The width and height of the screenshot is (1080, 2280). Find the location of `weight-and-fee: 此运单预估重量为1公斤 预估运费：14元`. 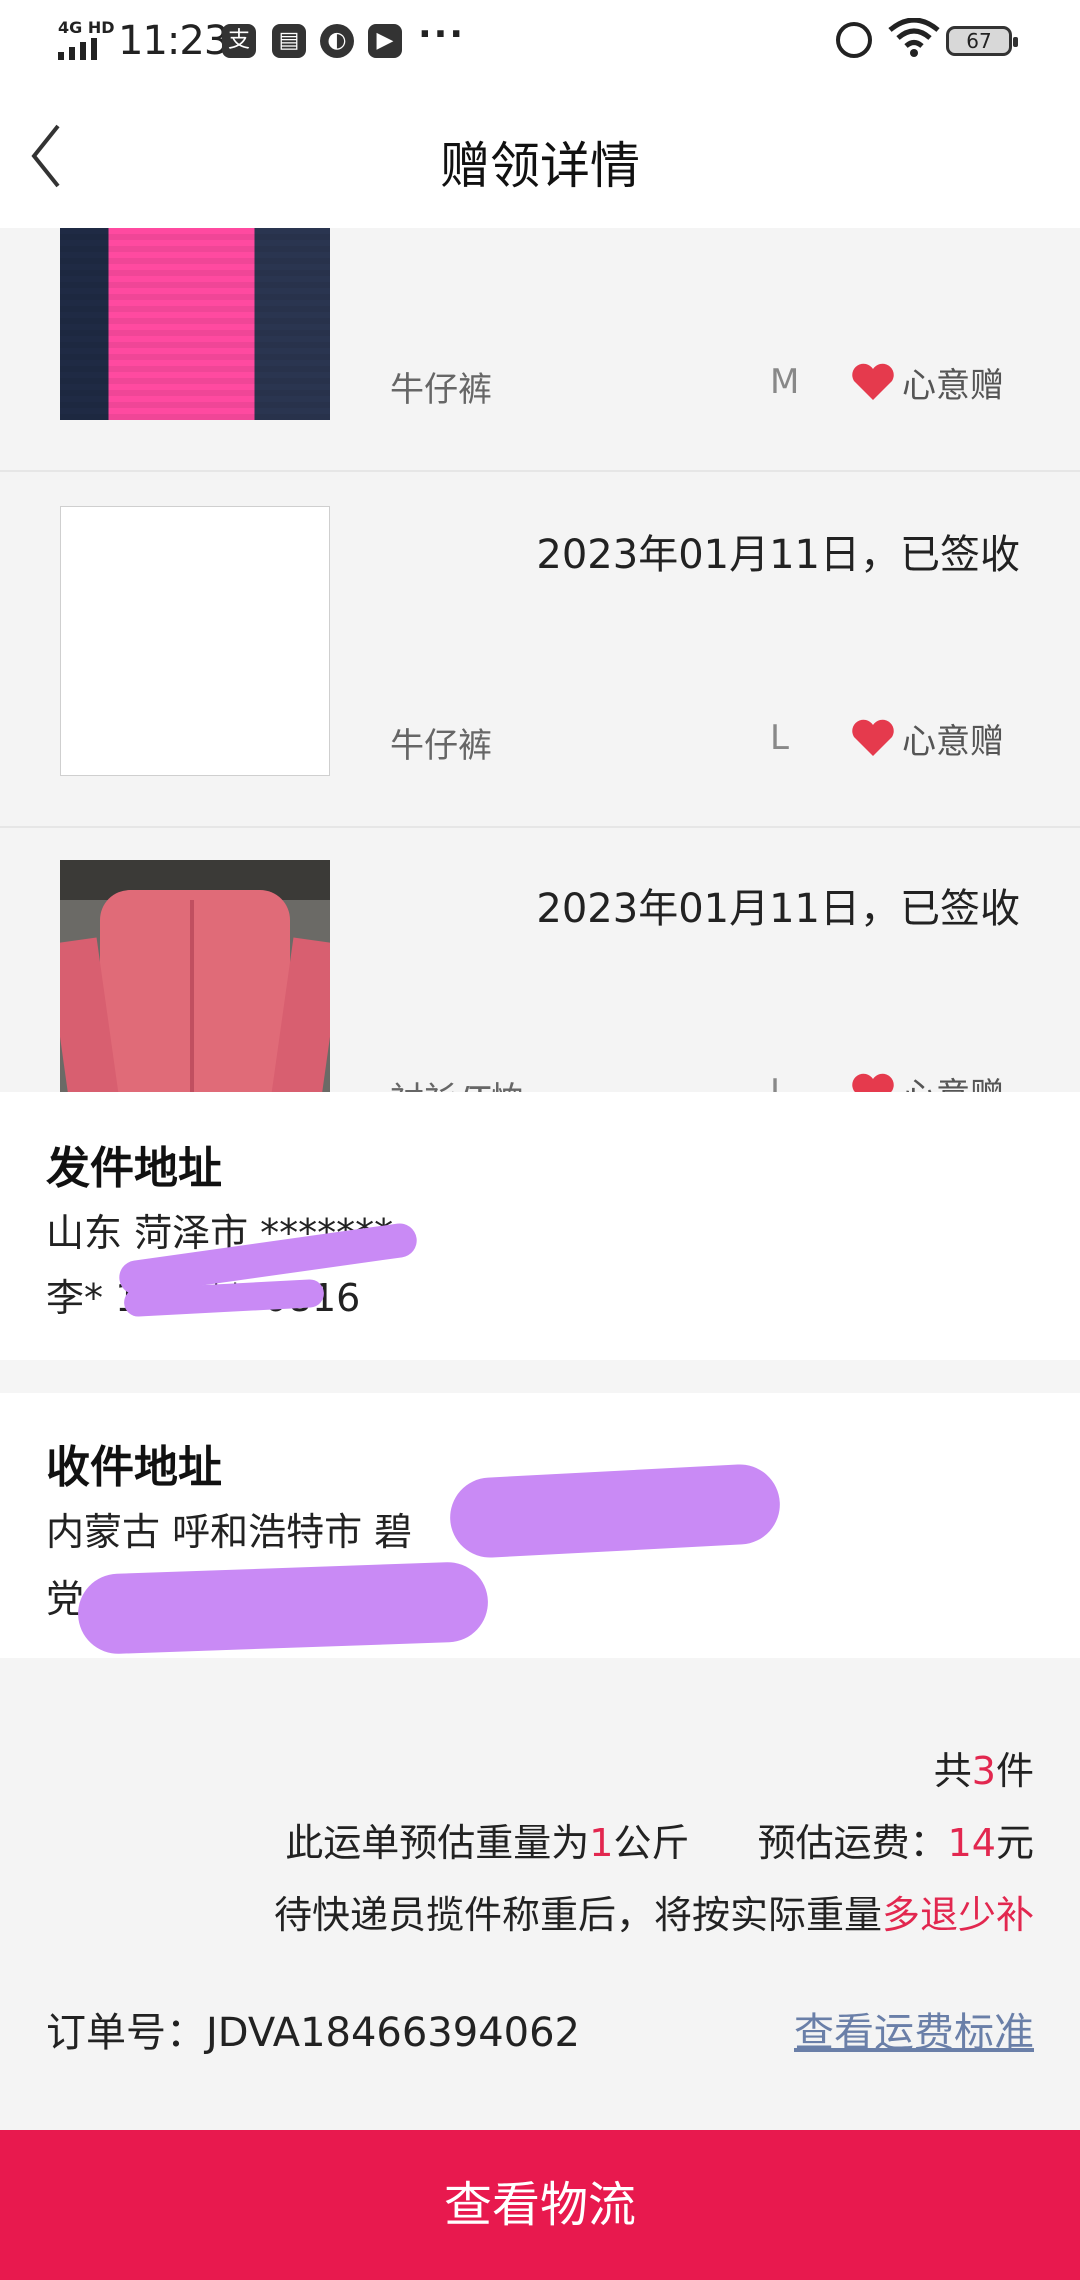

weight-and-fee: 此运单预估重量为1公斤 预估运费：14元 is located at coordinates (659, 1843).